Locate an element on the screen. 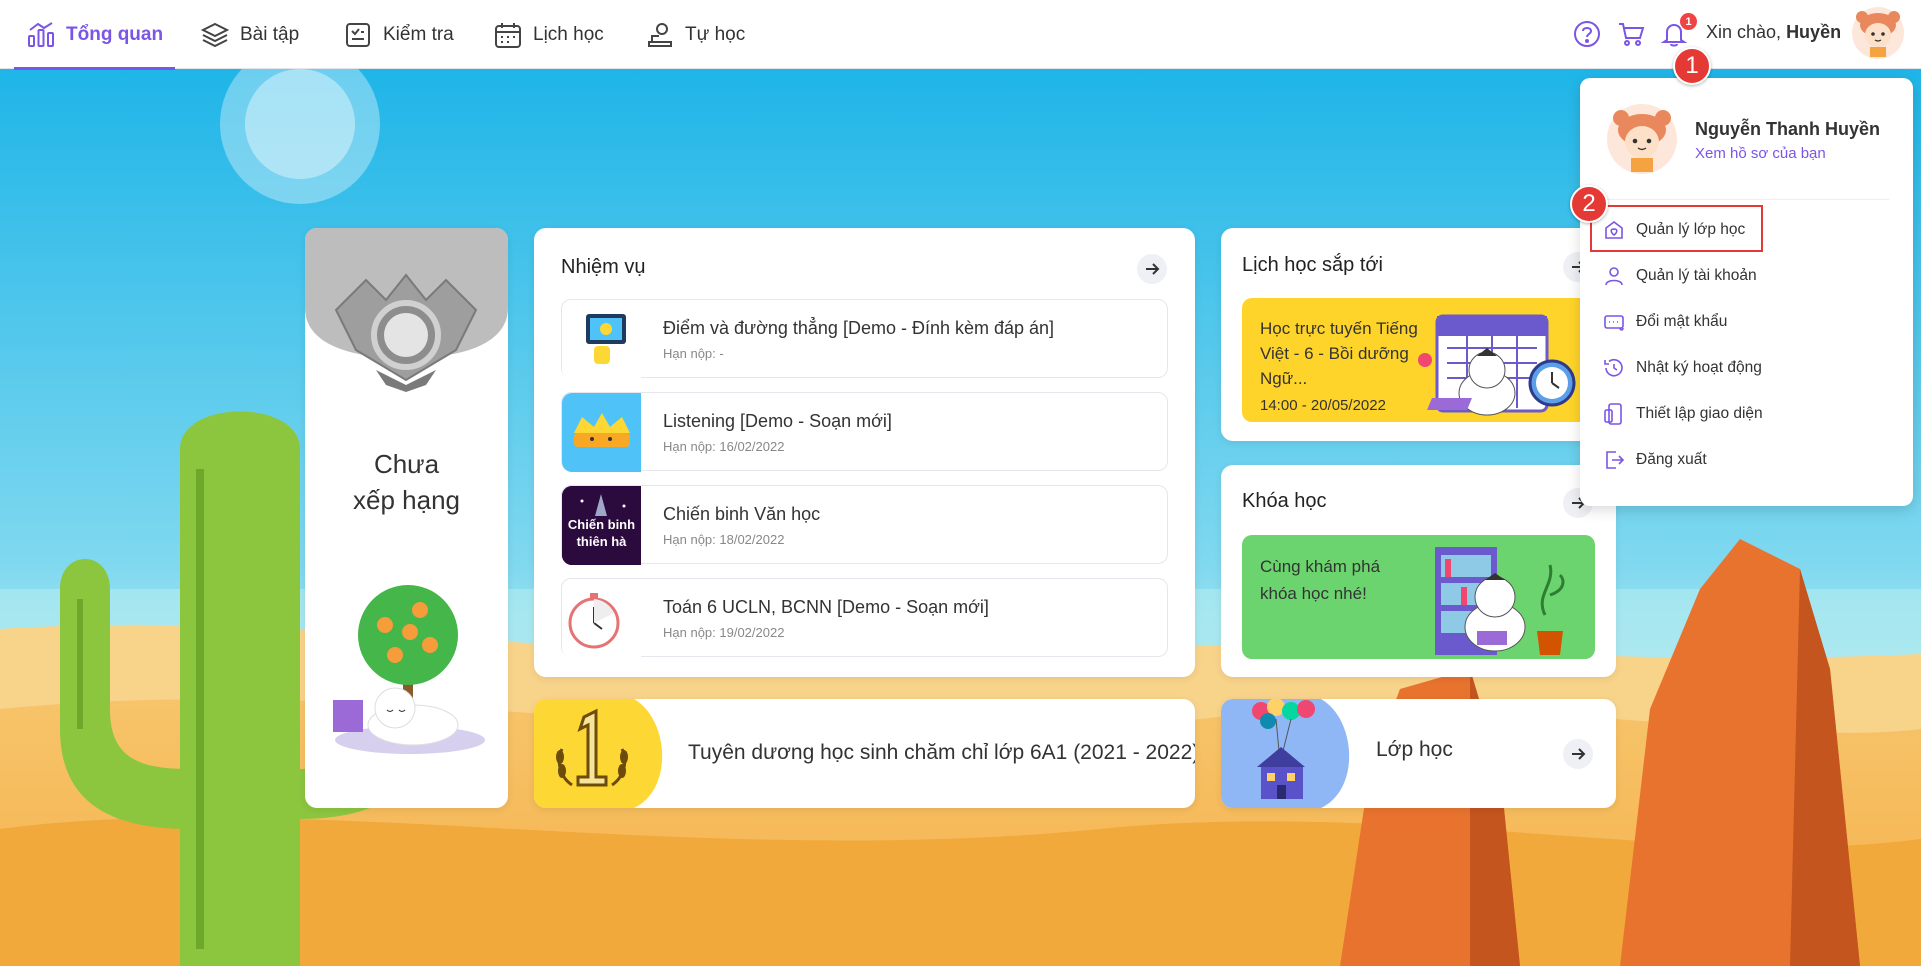  task-due-date: Hạn nộp: 18/02/2022 is located at coordinates (724, 539).